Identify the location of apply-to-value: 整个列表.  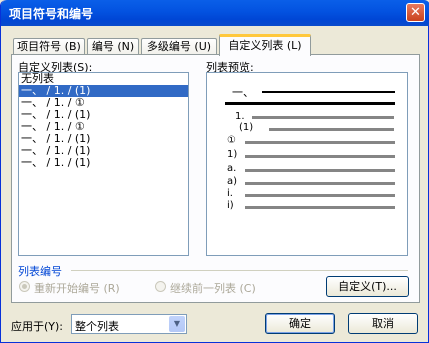
(97, 326).